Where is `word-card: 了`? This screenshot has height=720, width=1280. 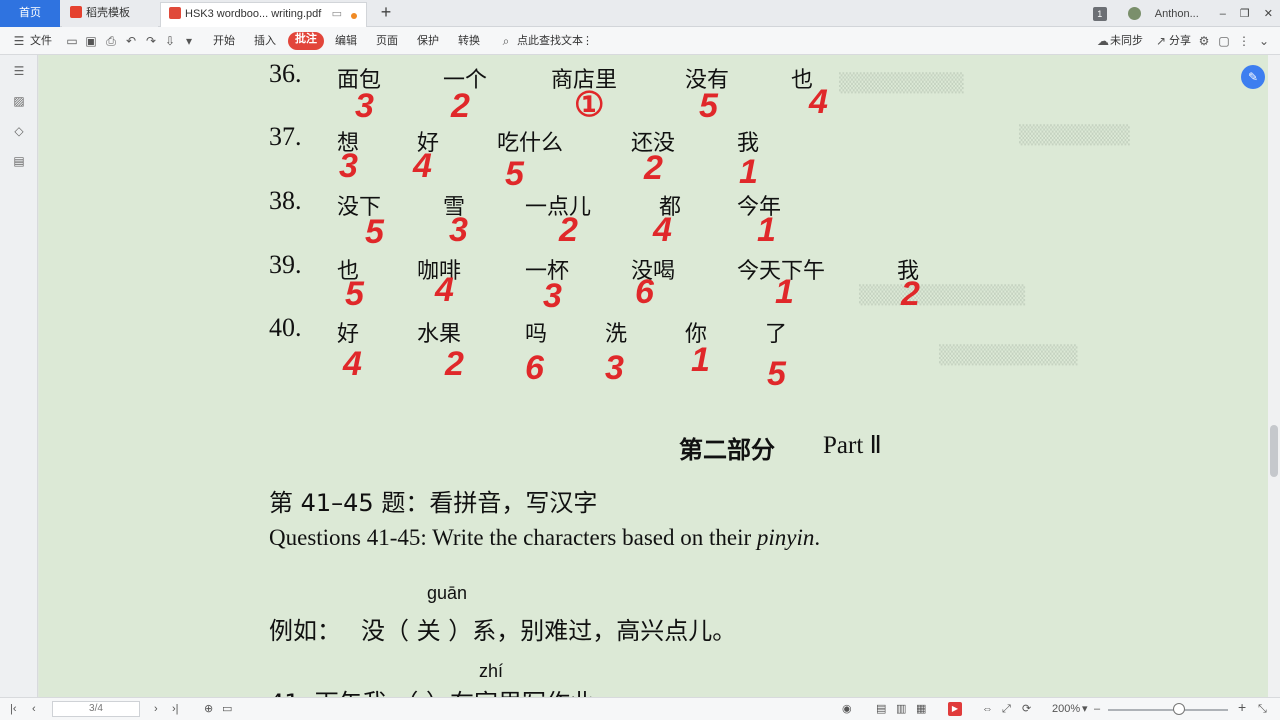 word-card: 了 is located at coordinates (776, 334).